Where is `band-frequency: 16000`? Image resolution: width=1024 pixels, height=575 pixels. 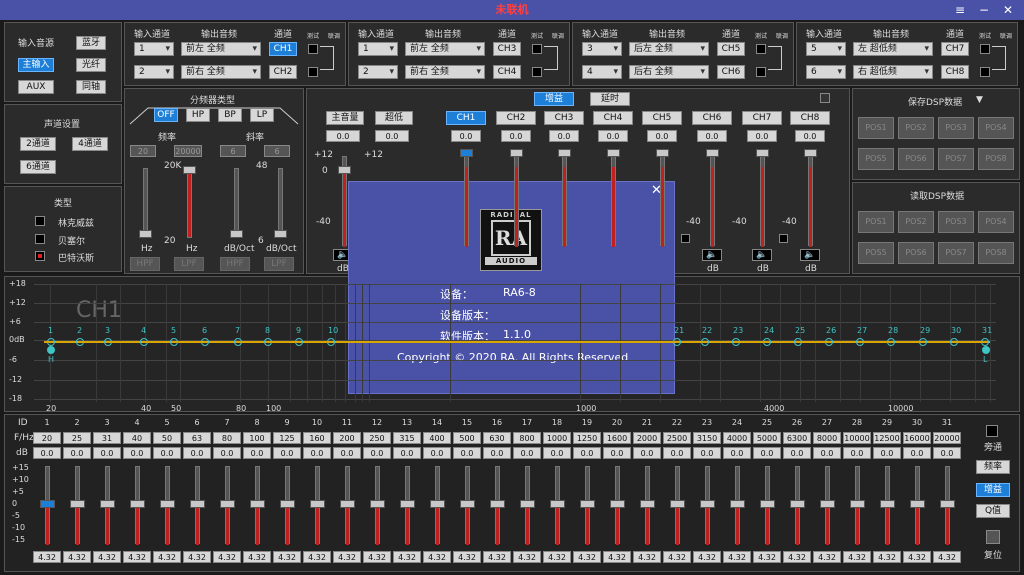 band-frequency: 16000 is located at coordinates (917, 438).